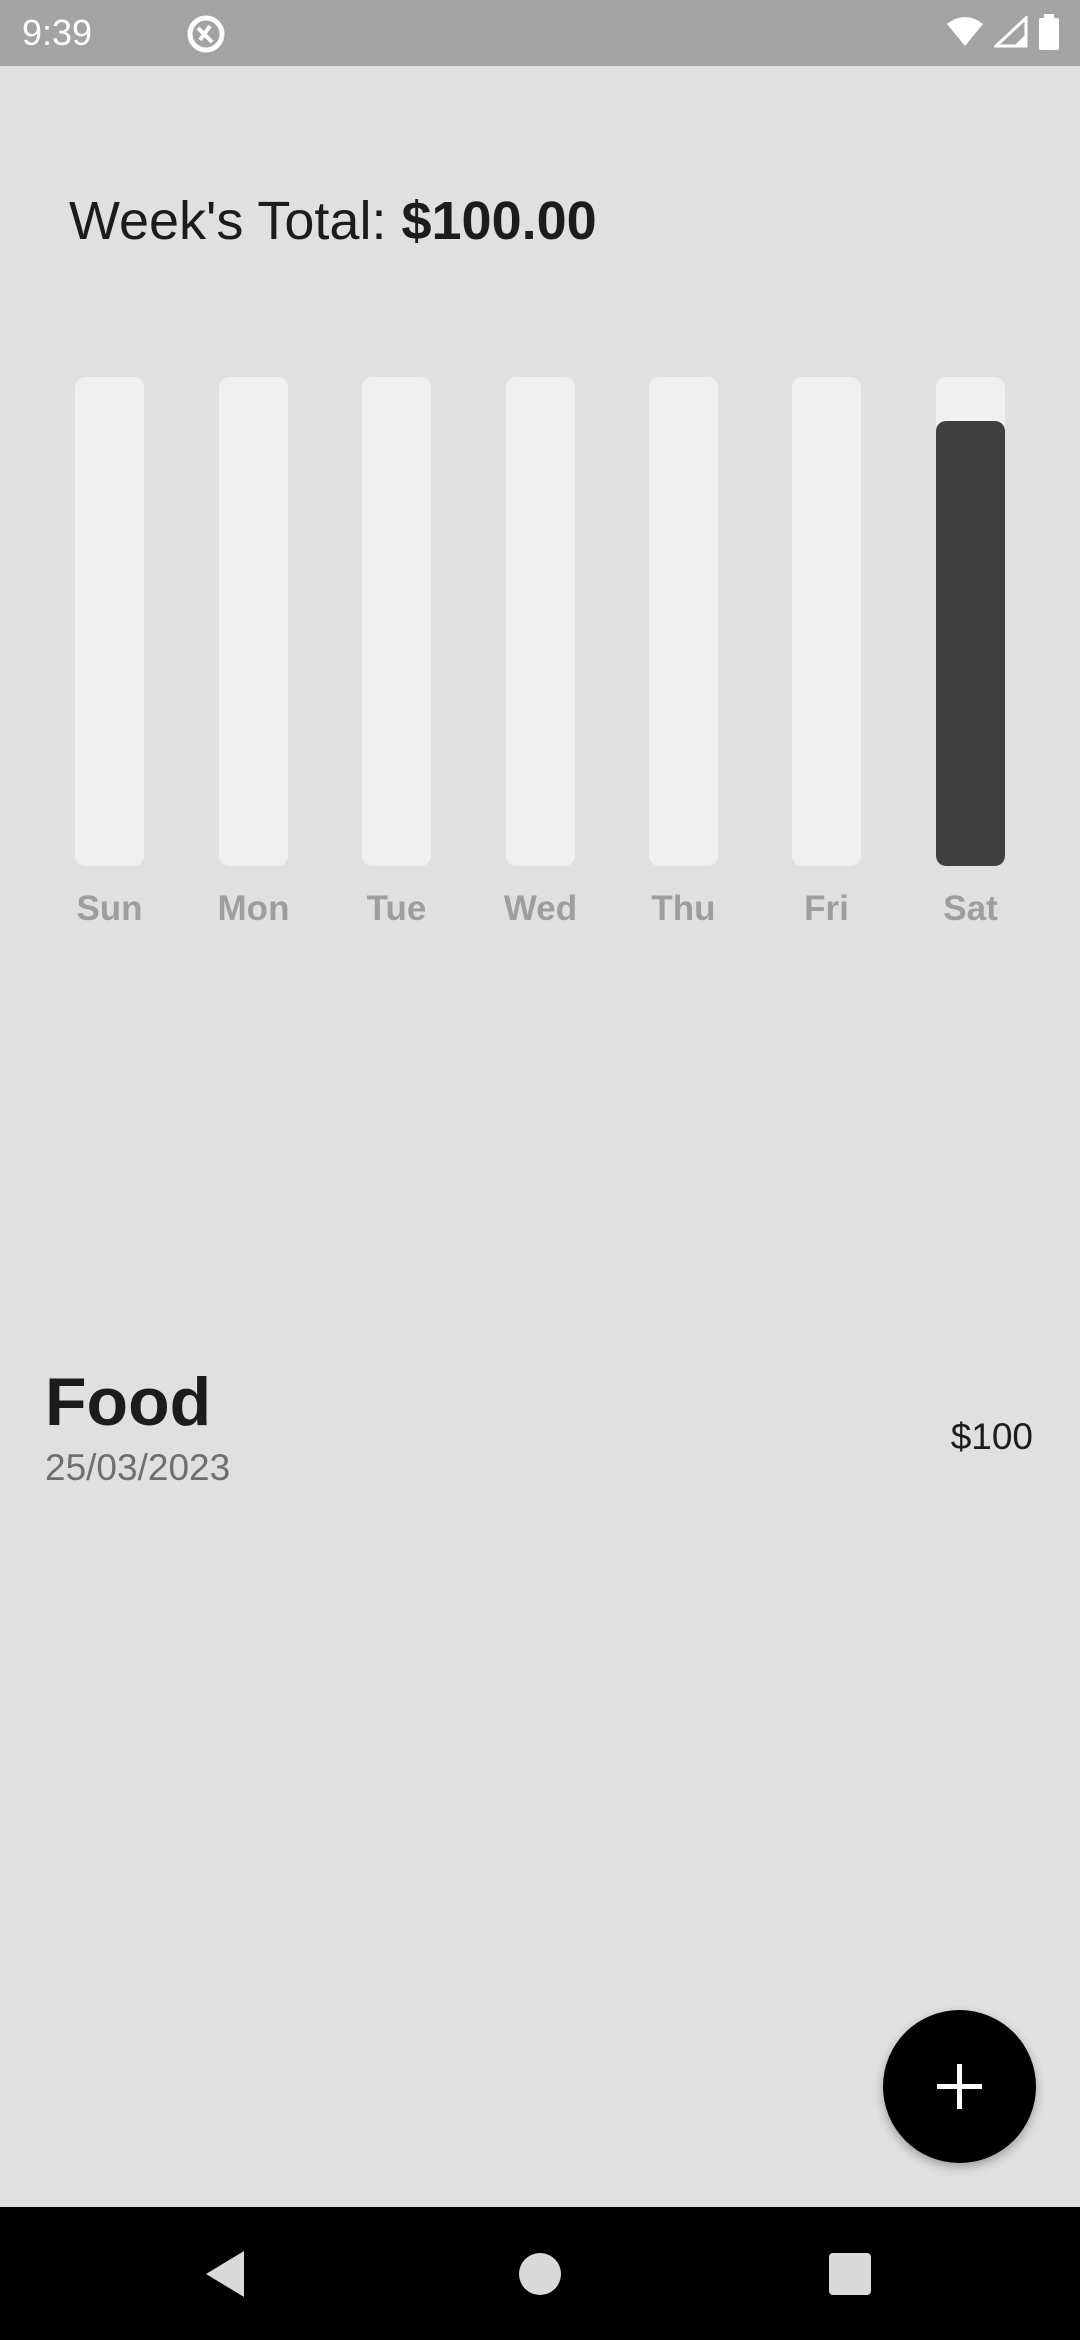  What do you see at coordinates (970, 643) in the screenshot?
I see `bar-sat` at bounding box center [970, 643].